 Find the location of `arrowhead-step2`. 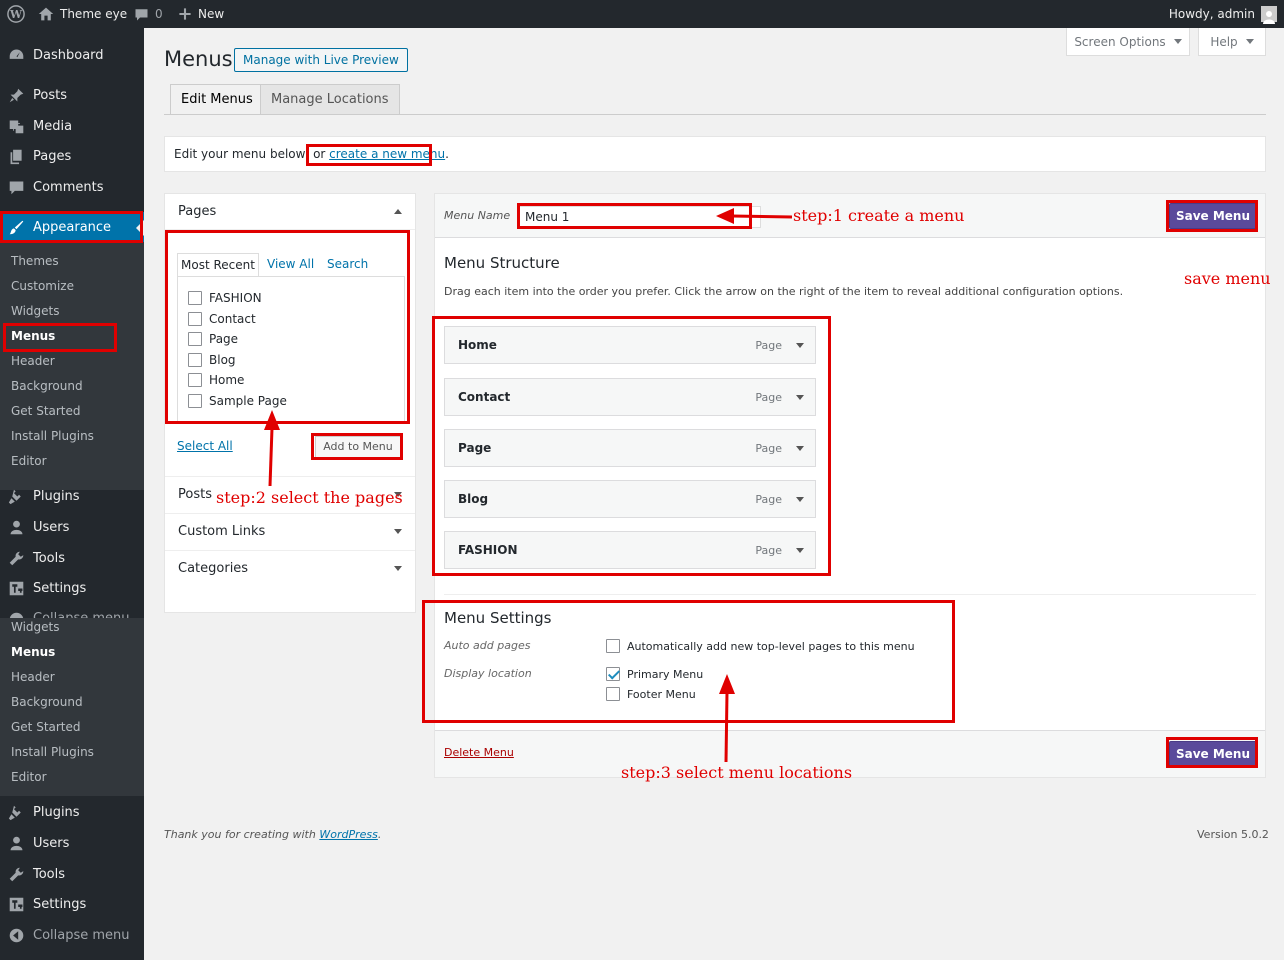

arrowhead-step2 is located at coordinates (272, 420).